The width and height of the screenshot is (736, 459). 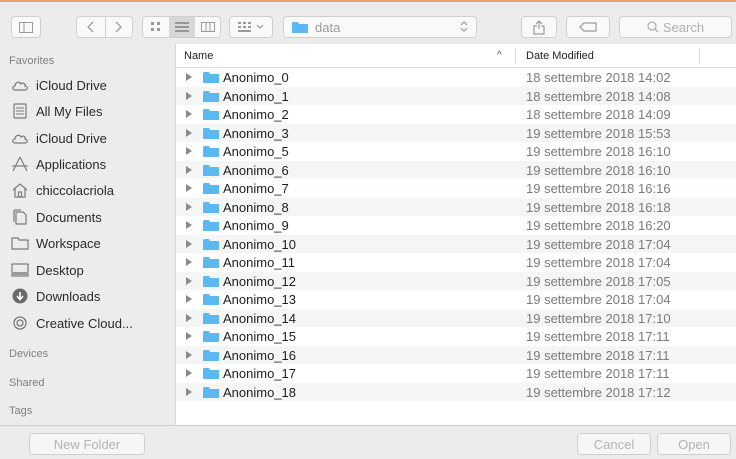 What do you see at coordinates (256, 96) in the screenshot?
I see `row-name: Anonimo_1` at bounding box center [256, 96].